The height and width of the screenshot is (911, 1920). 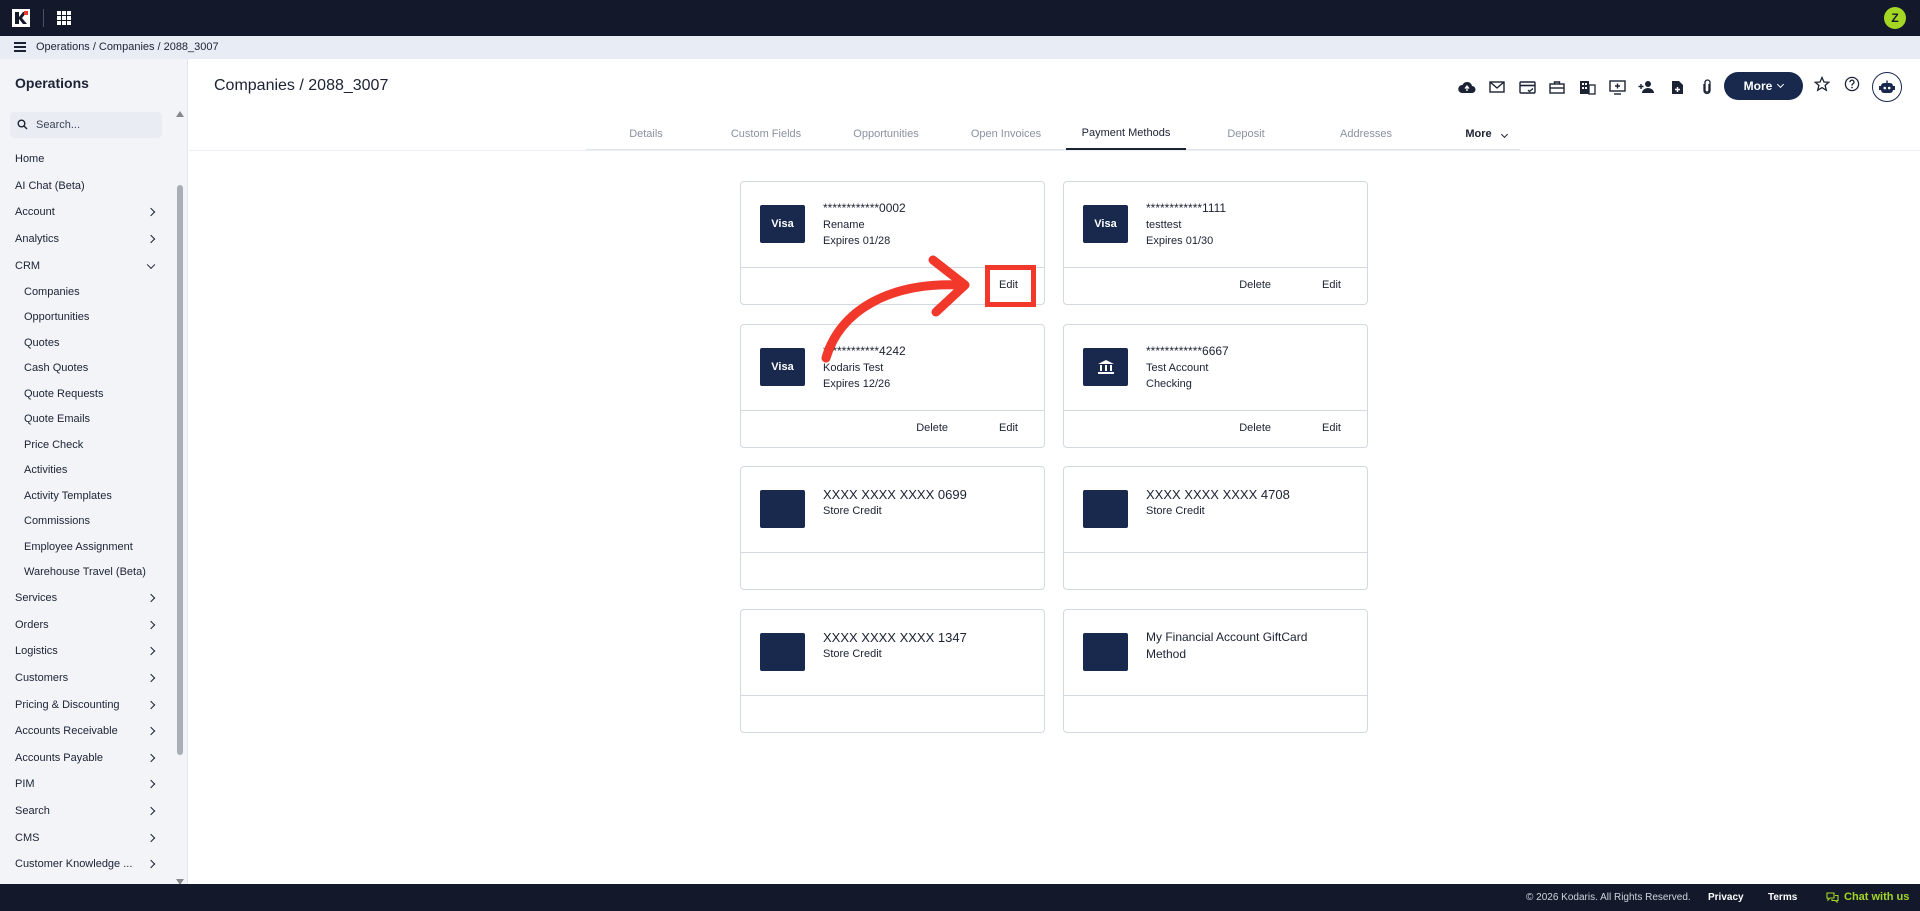 I want to click on sidebar-item-pricing-discounting: Pricing & Discounting, so click(x=86, y=704).